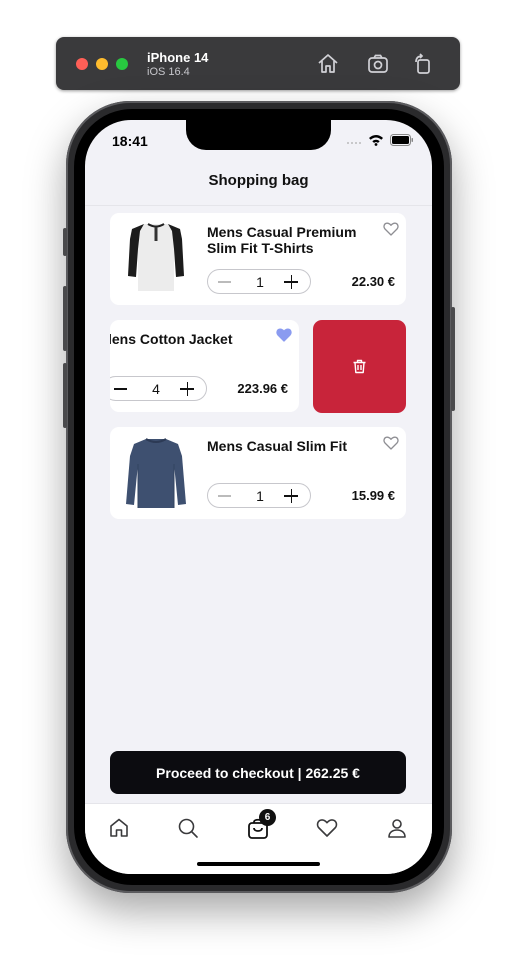 This screenshot has width=516, height=968. What do you see at coordinates (262, 388) in the screenshot?
I see `item-price: 223.96 €` at bounding box center [262, 388].